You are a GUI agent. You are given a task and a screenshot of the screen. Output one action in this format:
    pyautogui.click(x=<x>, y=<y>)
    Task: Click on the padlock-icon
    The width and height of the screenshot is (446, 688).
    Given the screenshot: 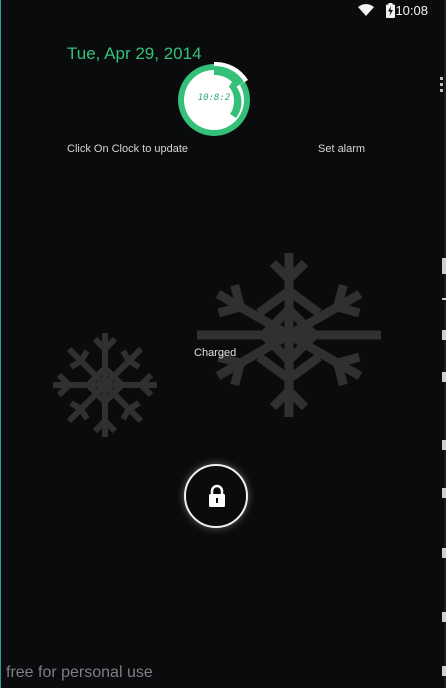 What is the action you would take?
    pyautogui.click(x=217, y=495)
    